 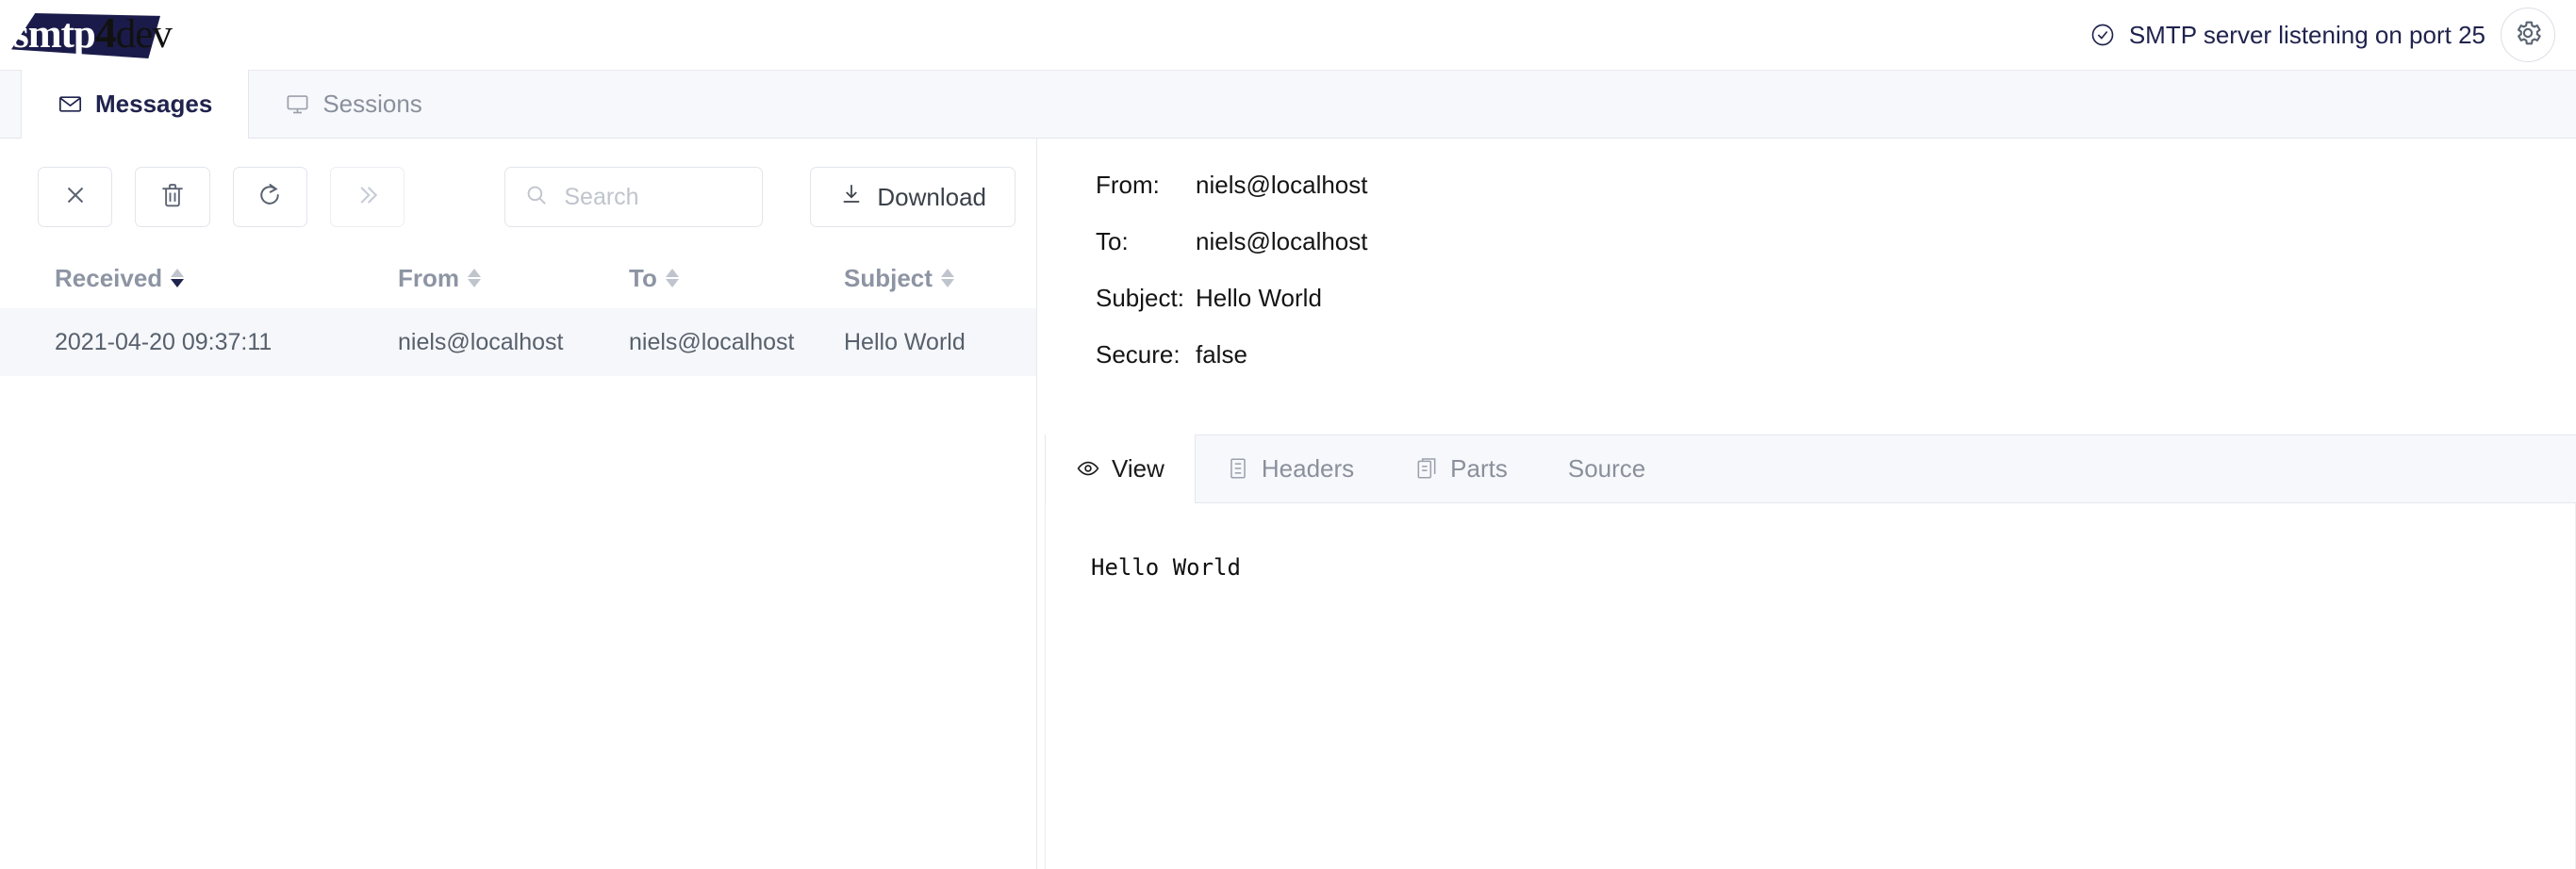 I want to click on tab-source: Source, so click(x=1607, y=468).